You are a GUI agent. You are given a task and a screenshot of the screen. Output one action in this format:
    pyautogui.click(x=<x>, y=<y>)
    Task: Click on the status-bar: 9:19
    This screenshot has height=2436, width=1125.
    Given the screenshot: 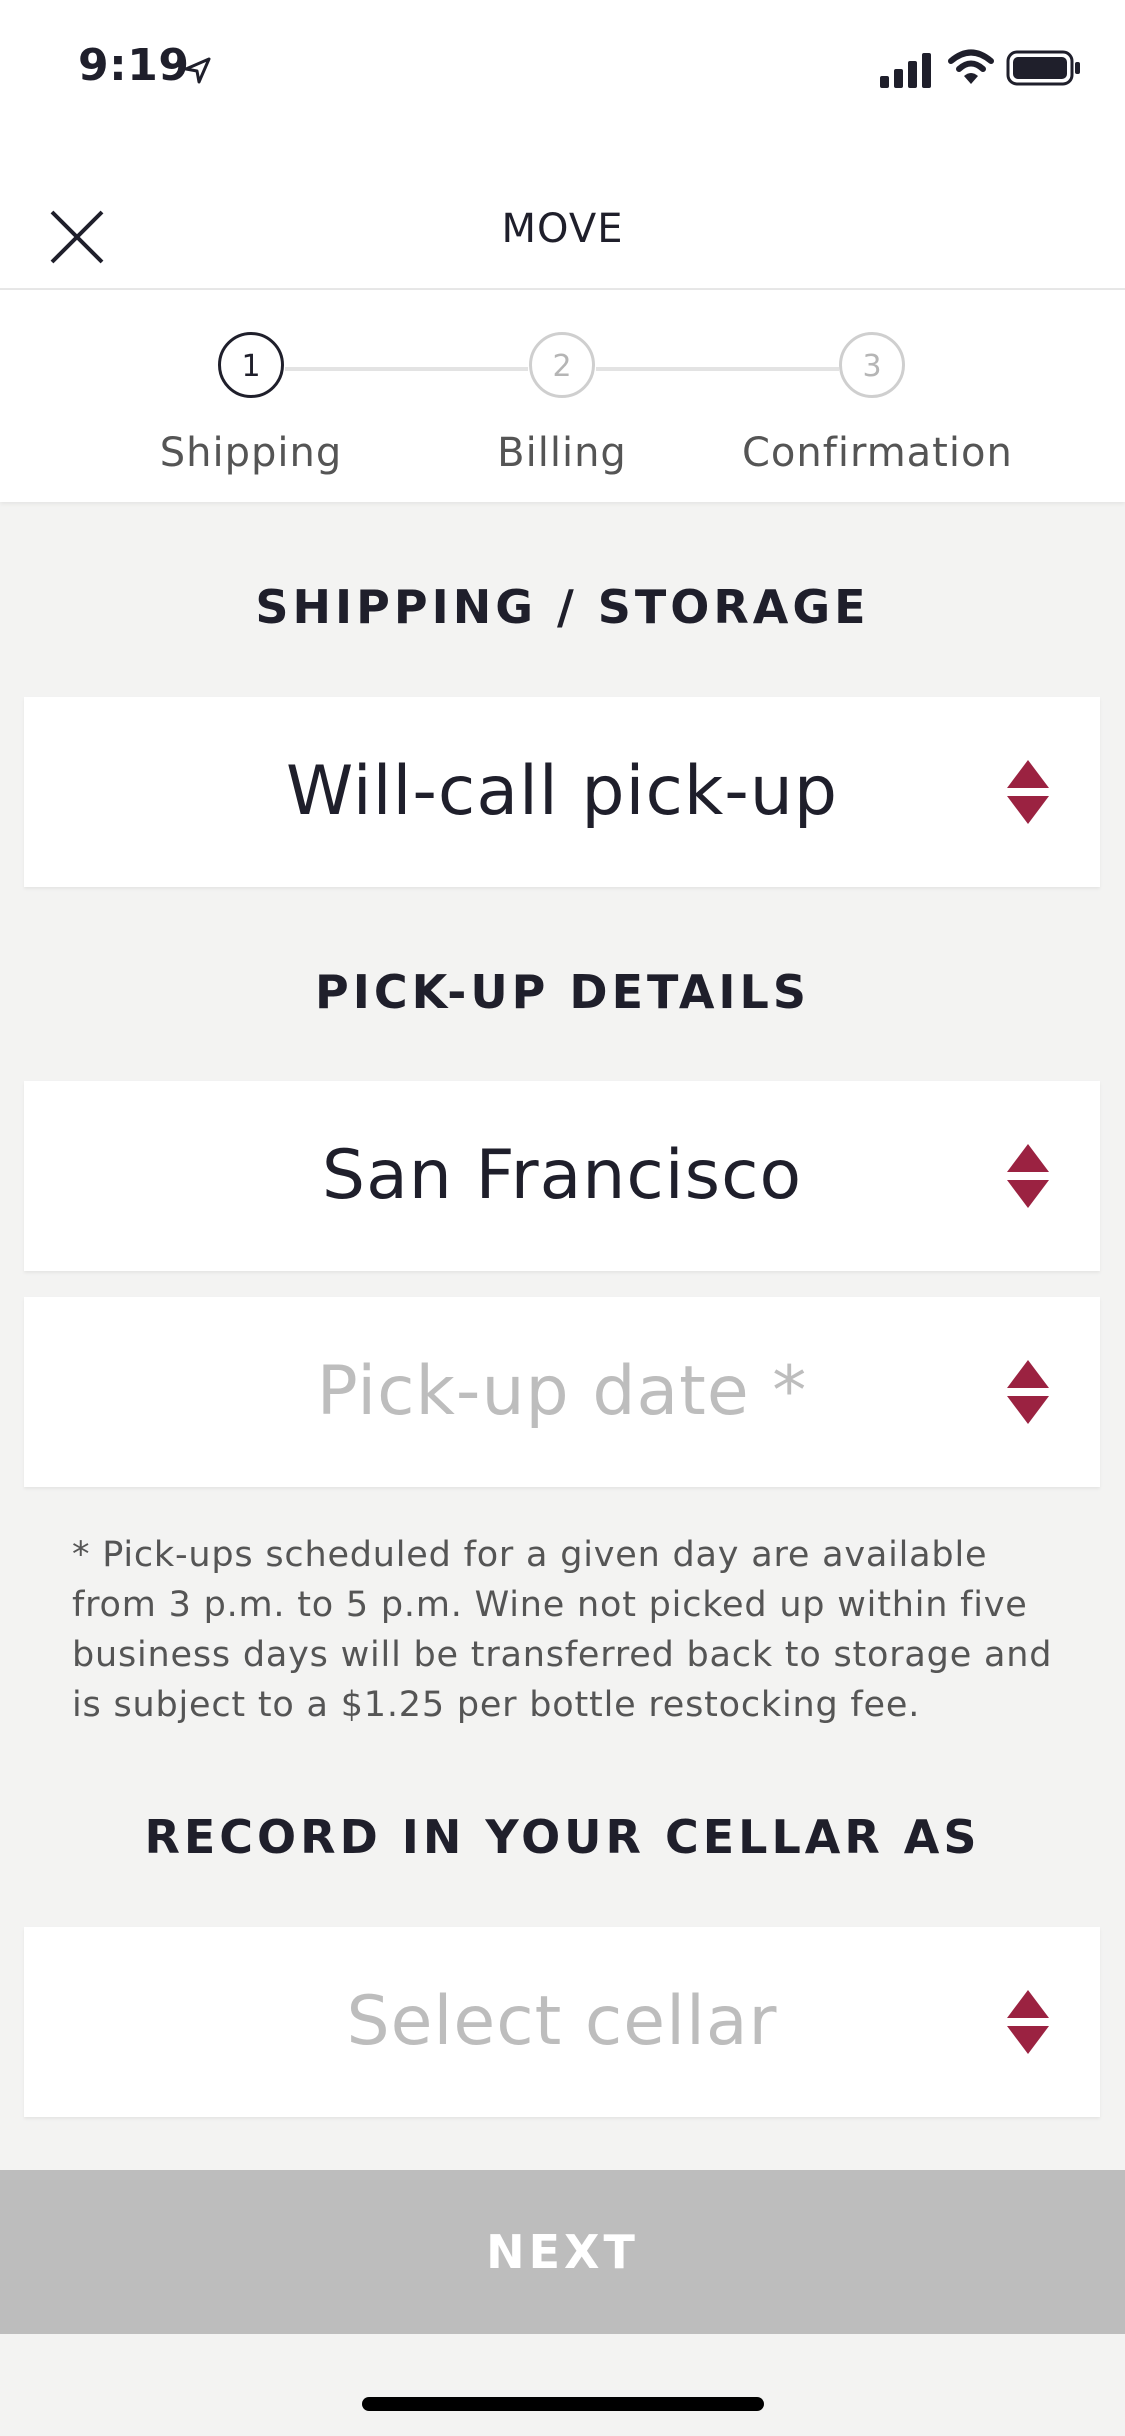 What is the action you would take?
    pyautogui.click(x=562, y=70)
    